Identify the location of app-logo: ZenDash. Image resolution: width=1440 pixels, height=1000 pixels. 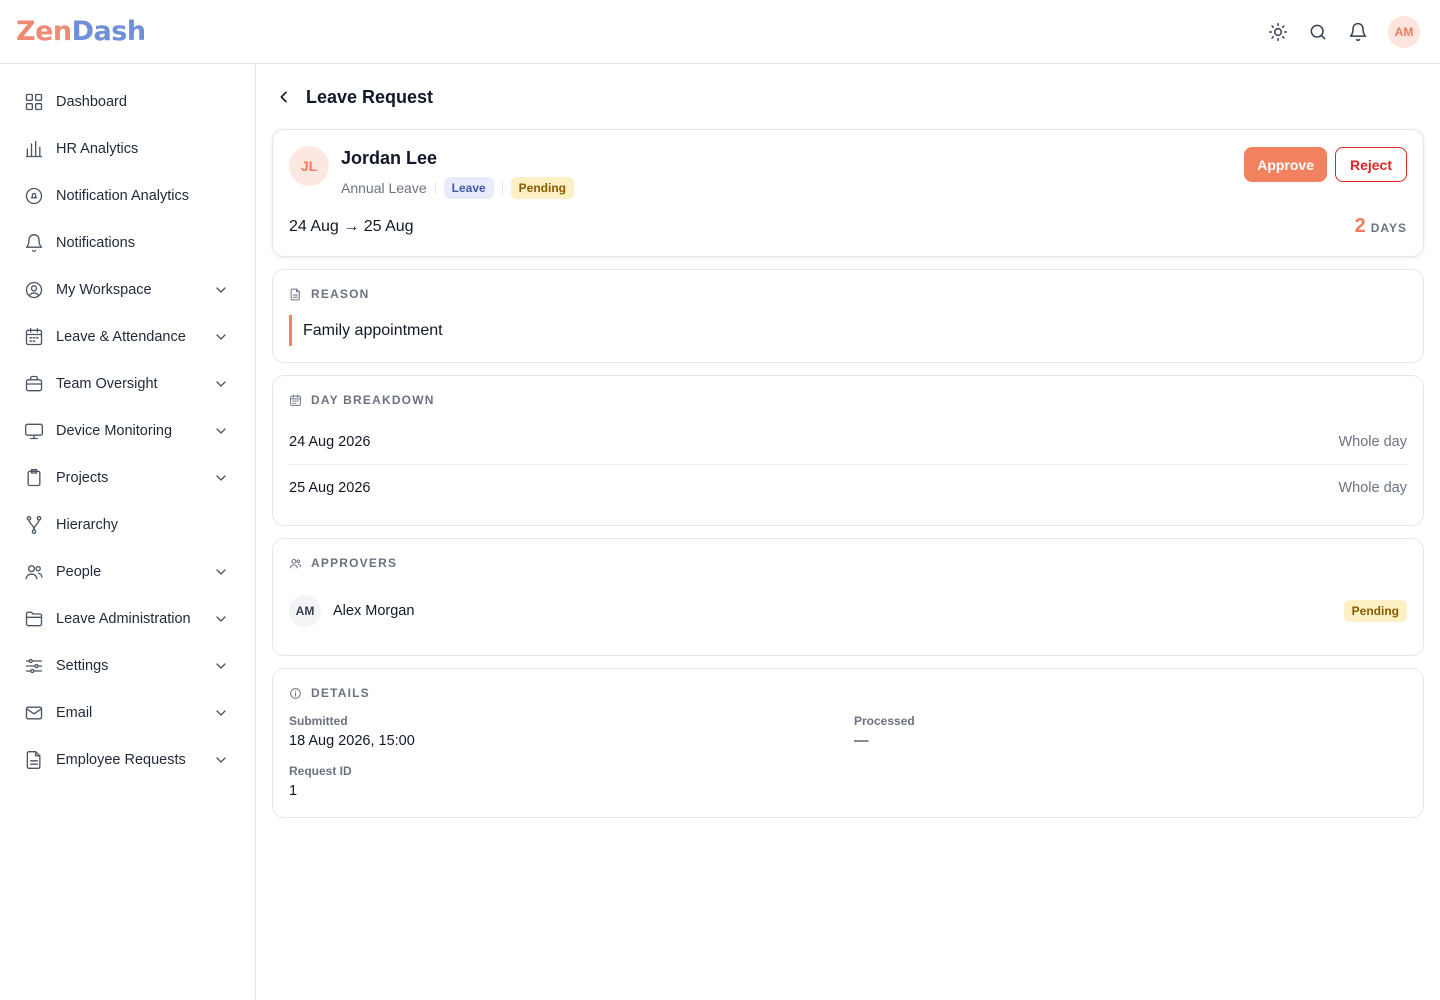
(81, 31).